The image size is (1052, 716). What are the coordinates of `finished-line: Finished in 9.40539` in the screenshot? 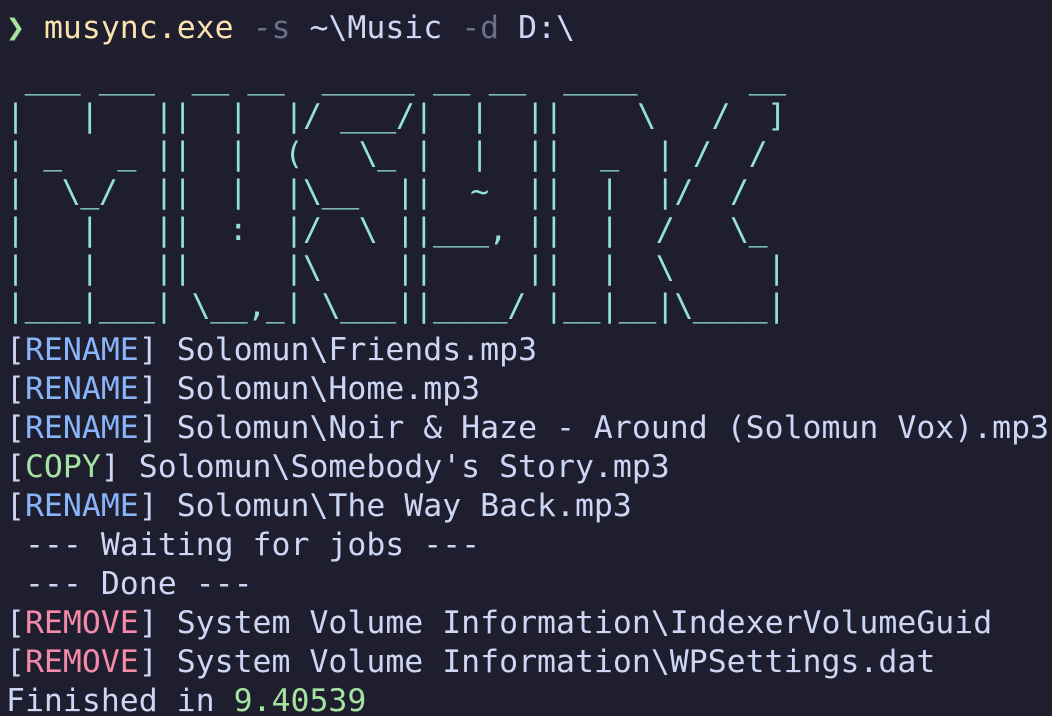 It's located at (529, 699).